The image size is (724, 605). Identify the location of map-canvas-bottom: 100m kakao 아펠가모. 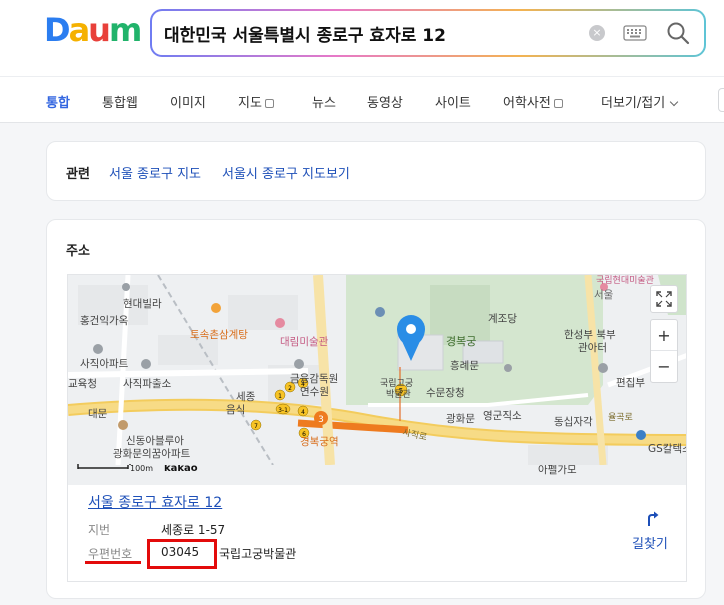
(377, 475).